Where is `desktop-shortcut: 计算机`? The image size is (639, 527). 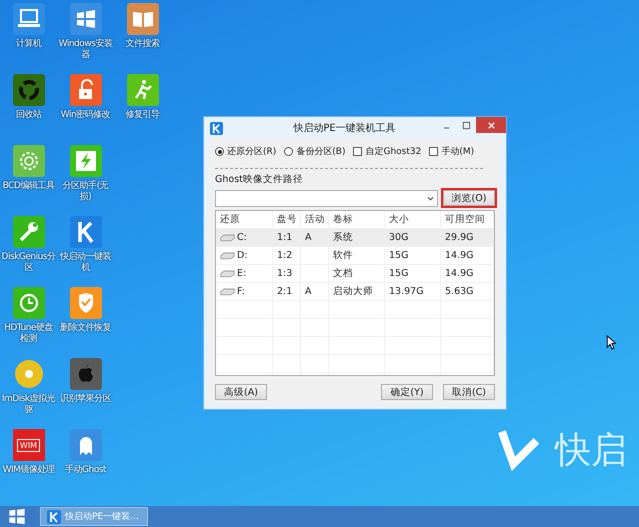 desktop-shortcut: 计算机 is located at coordinates (28, 26).